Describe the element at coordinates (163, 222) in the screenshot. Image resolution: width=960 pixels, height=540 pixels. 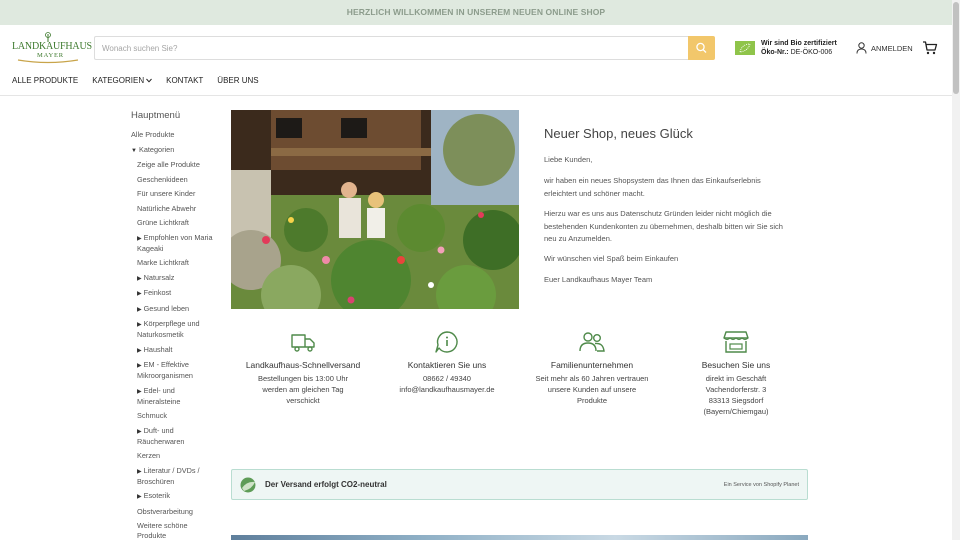
I see `sidebar-item-label: Grüne Lichtkraft` at that location.